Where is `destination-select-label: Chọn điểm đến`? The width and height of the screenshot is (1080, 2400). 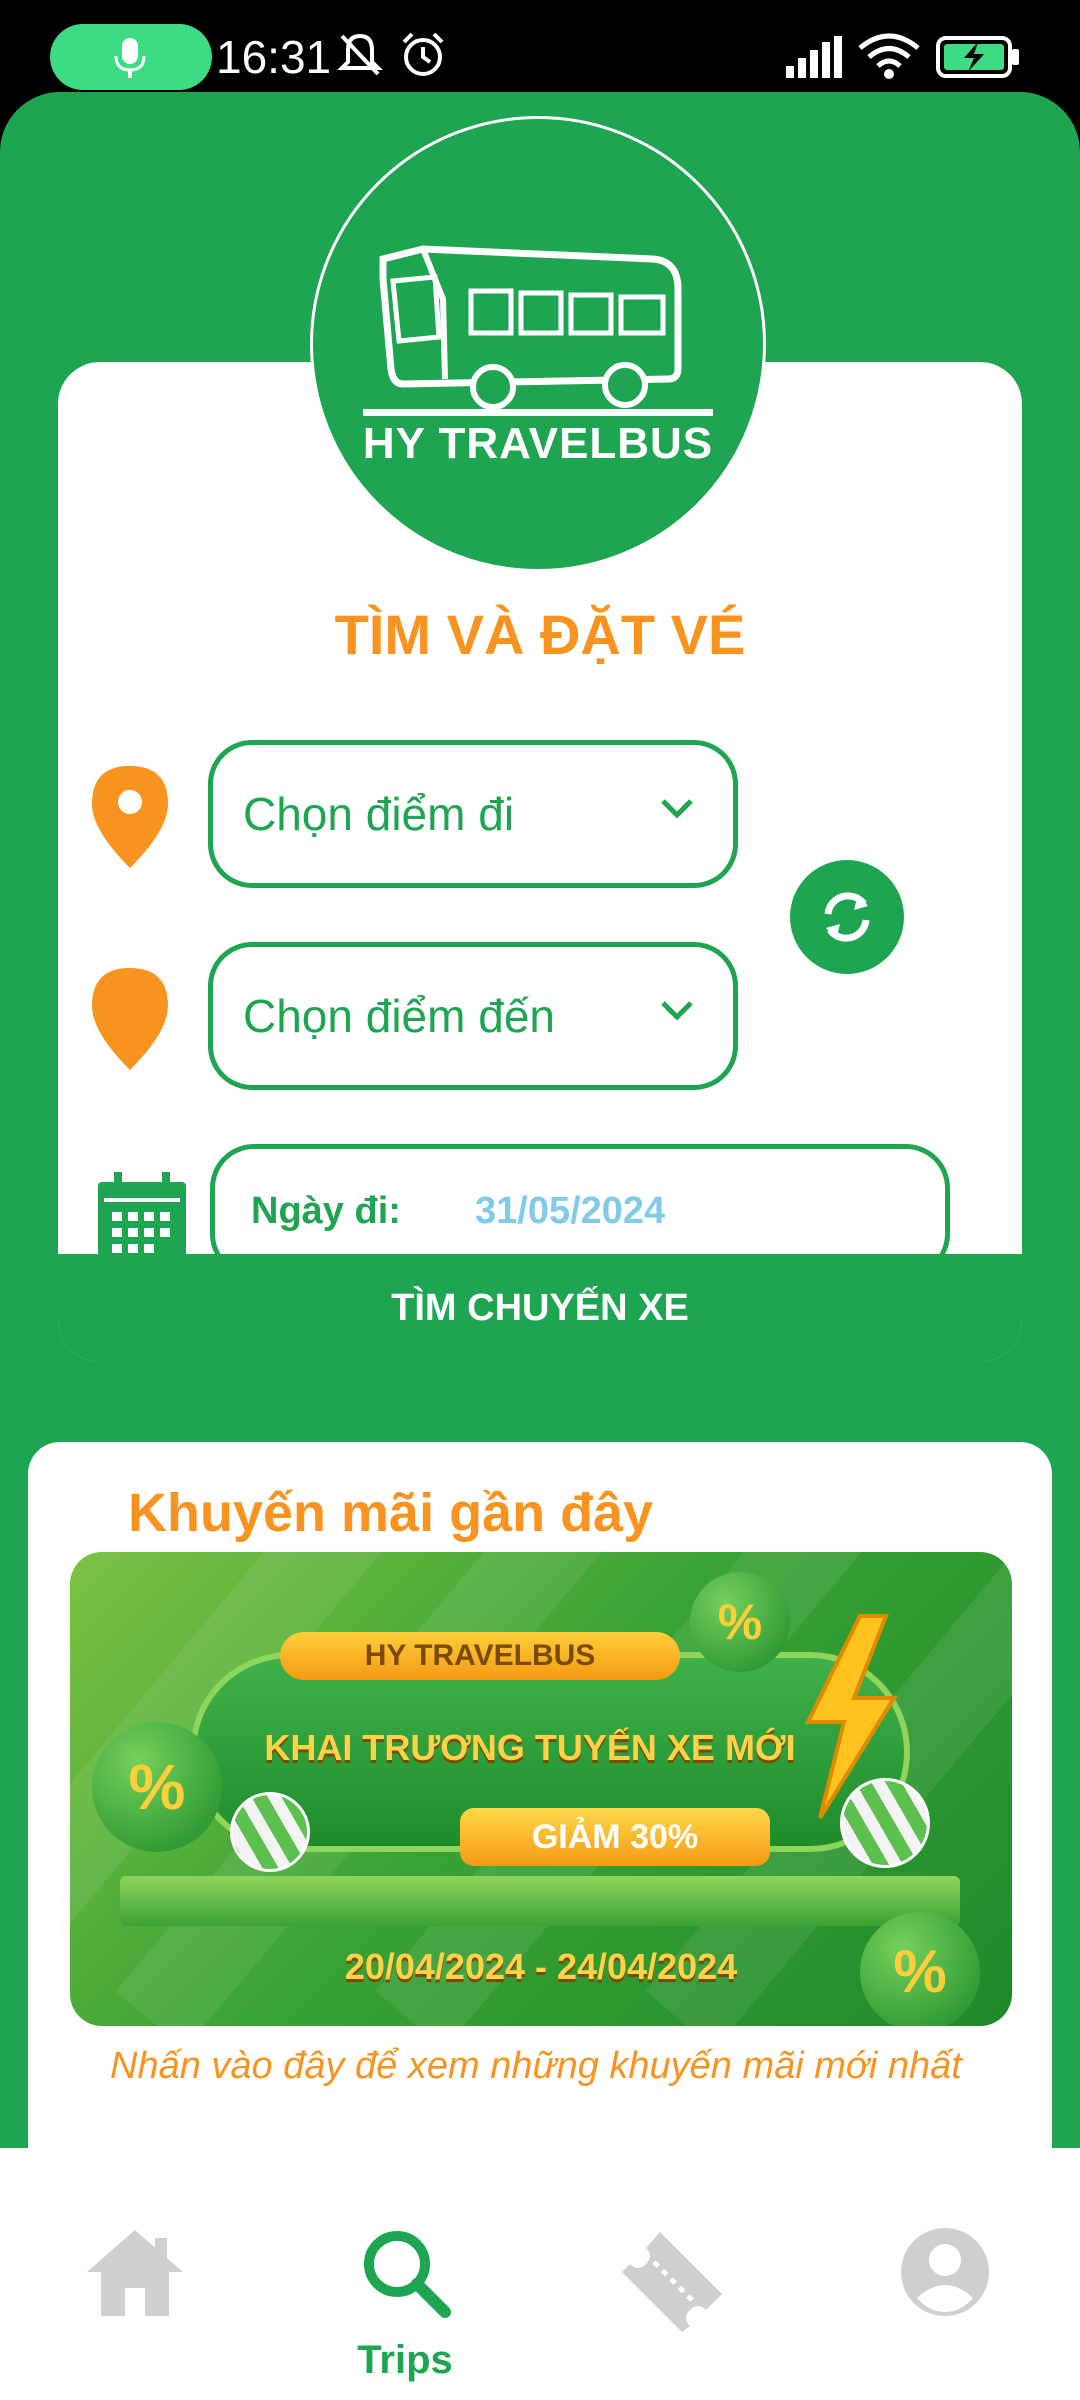
destination-select-label: Chọn điểm đến is located at coordinates (399, 1016).